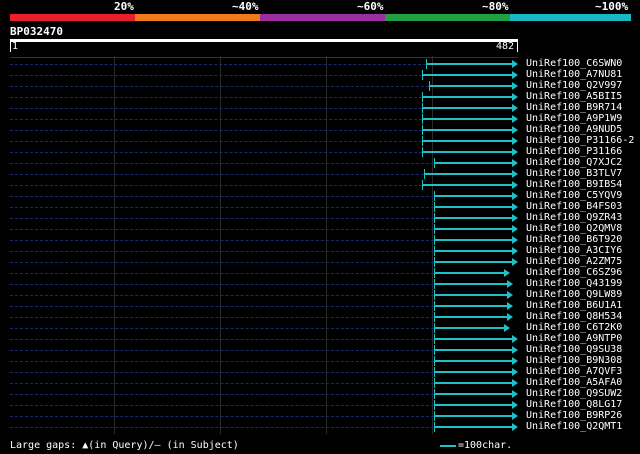 This screenshot has height=454, width=640. What do you see at coordinates (574, 217) in the screenshot?
I see `hit-label: UniRef100_Q9ZR43` at bounding box center [574, 217].